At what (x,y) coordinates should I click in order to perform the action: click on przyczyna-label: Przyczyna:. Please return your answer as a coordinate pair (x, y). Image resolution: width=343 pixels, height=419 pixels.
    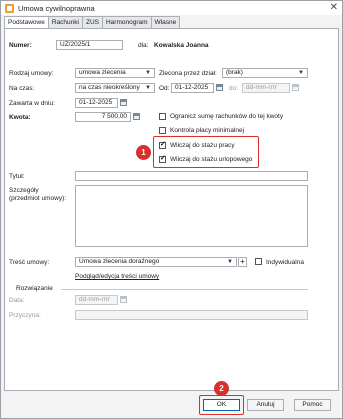
    Looking at the image, I should click on (25, 315).